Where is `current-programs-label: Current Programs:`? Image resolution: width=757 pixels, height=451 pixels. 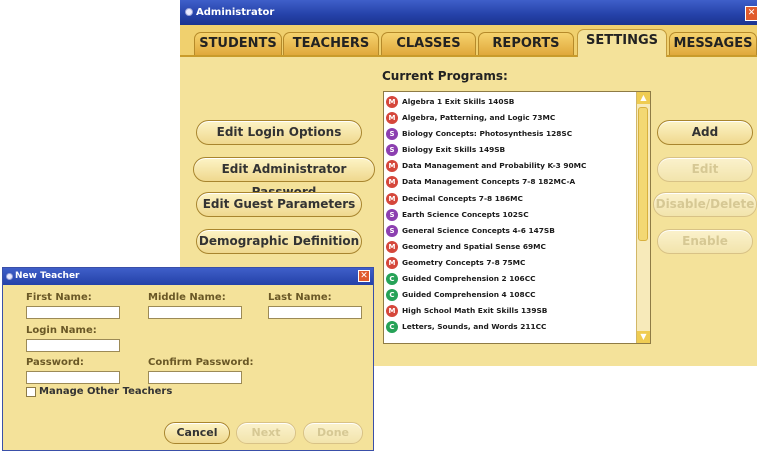
current-programs-label: Current Programs: is located at coordinates (445, 76).